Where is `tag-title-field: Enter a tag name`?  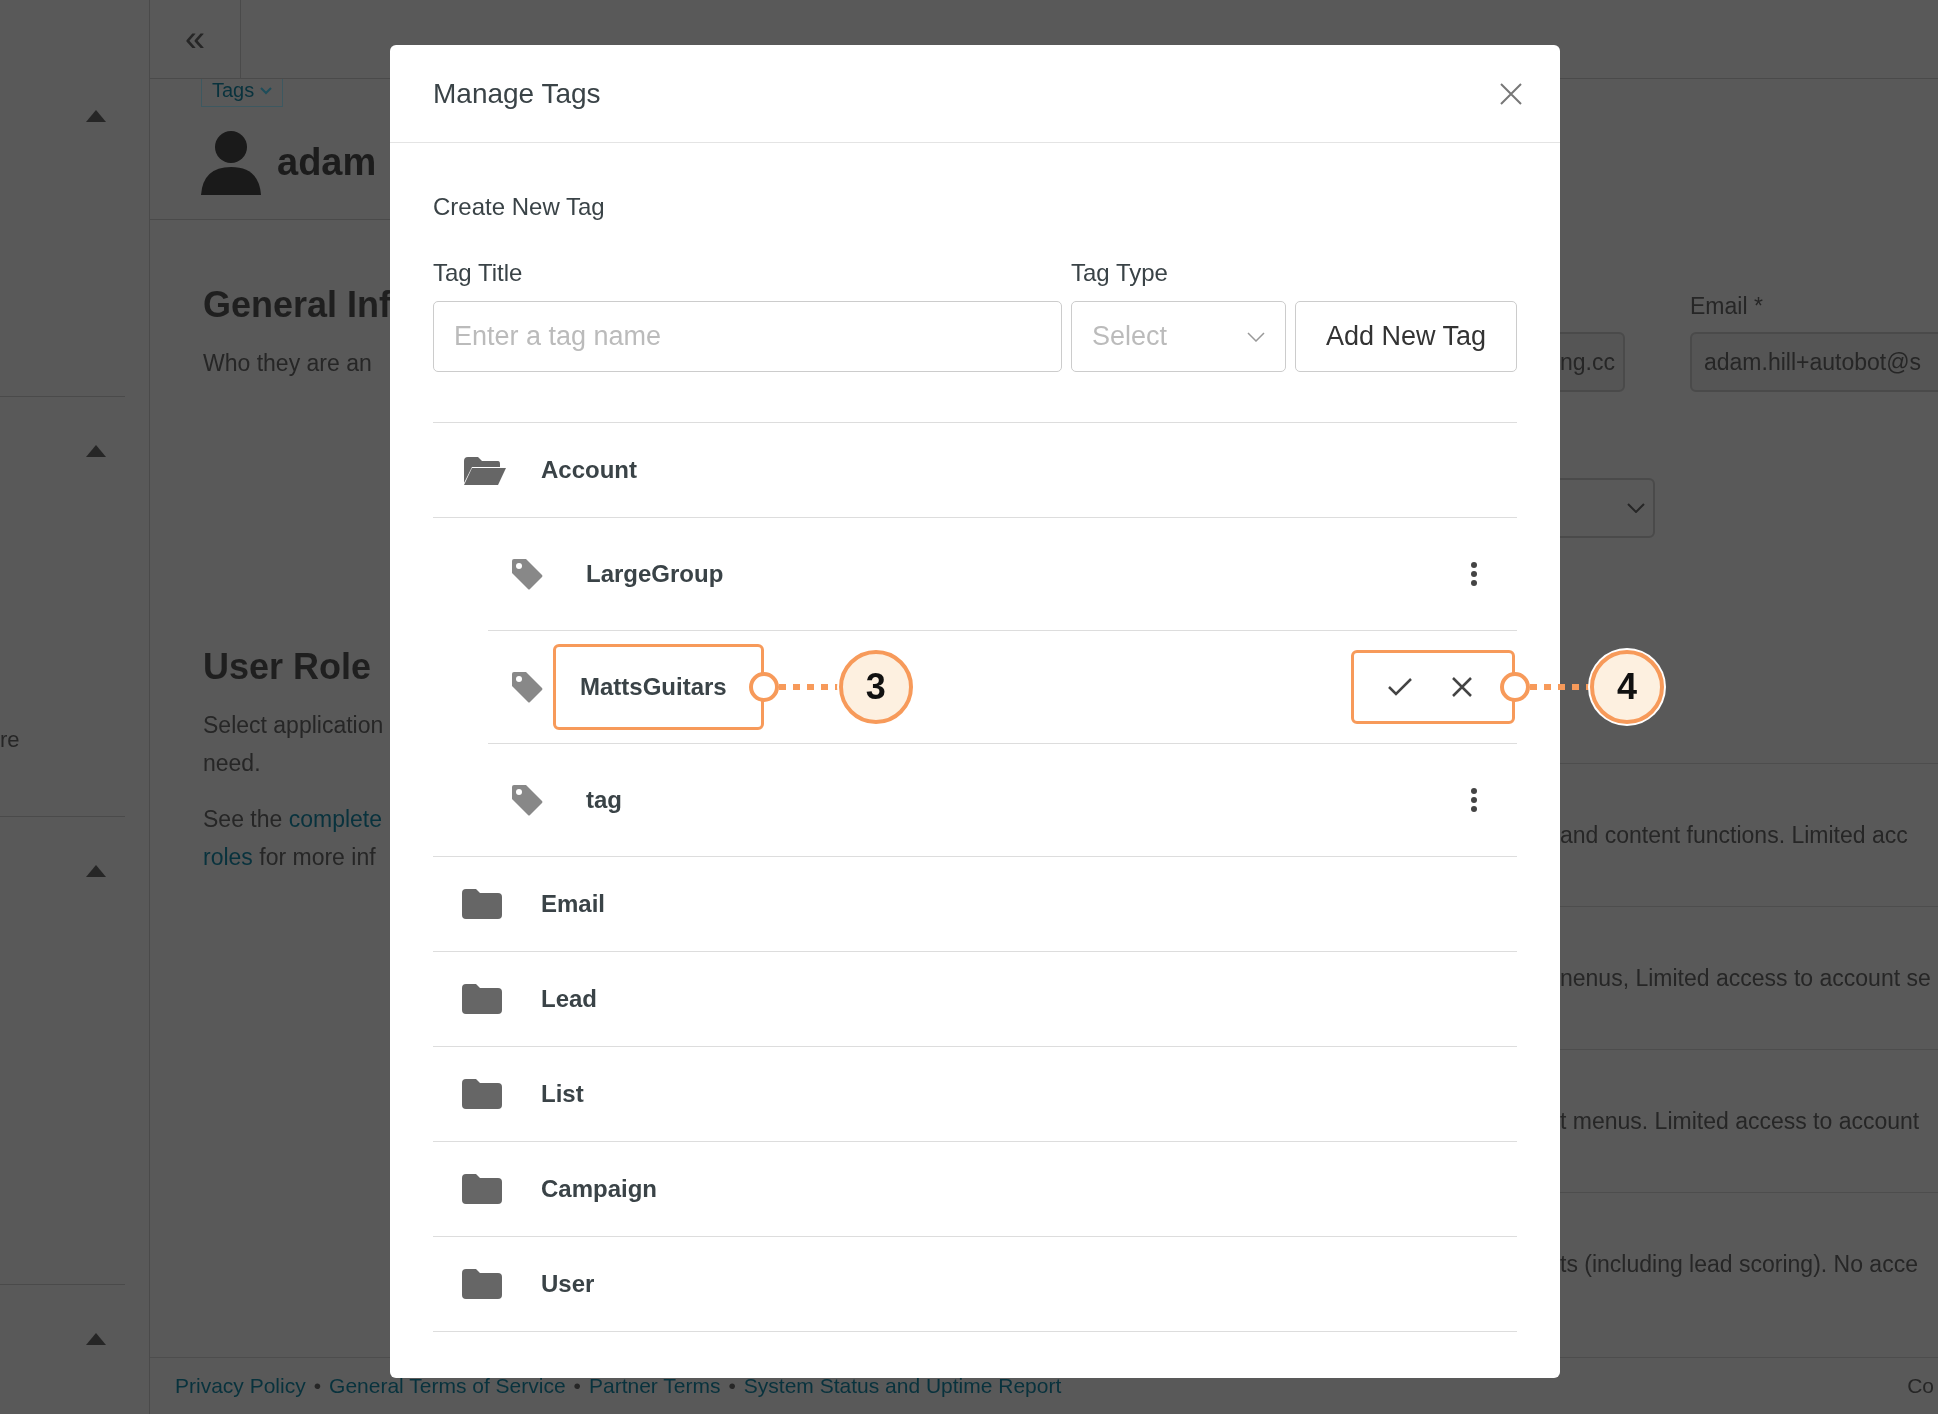
tag-title-field: Enter a tag name is located at coordinates (747, 336).